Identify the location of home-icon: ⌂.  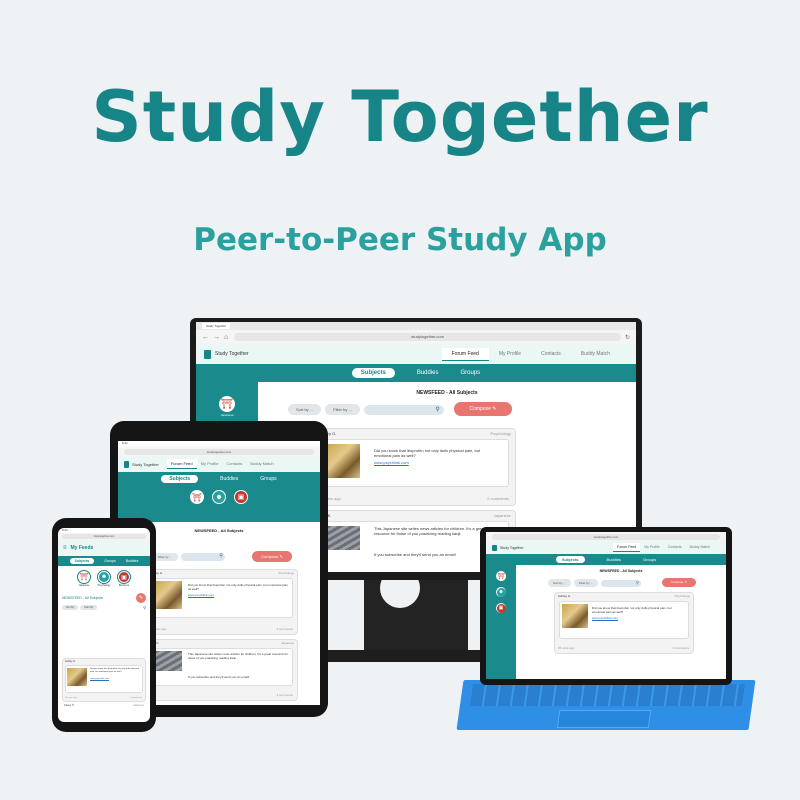
(226, 337).